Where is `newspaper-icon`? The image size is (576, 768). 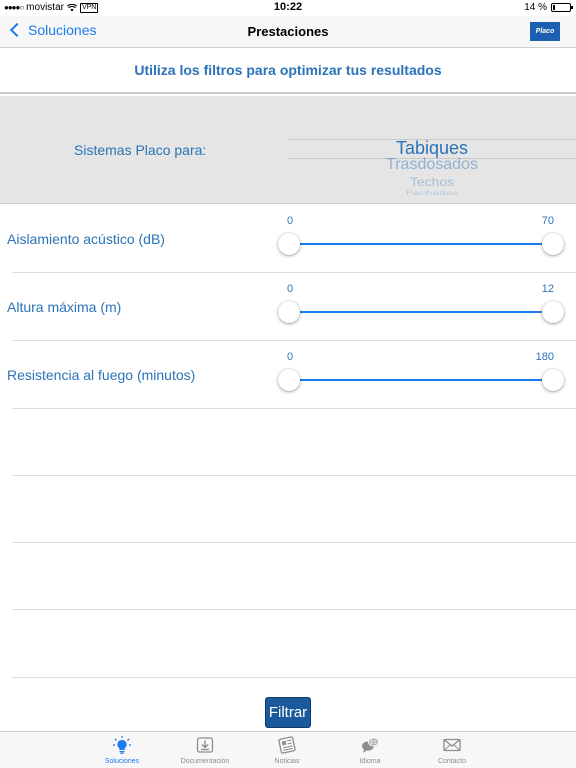 newspaper-icon is located at coordinates (287, 745).